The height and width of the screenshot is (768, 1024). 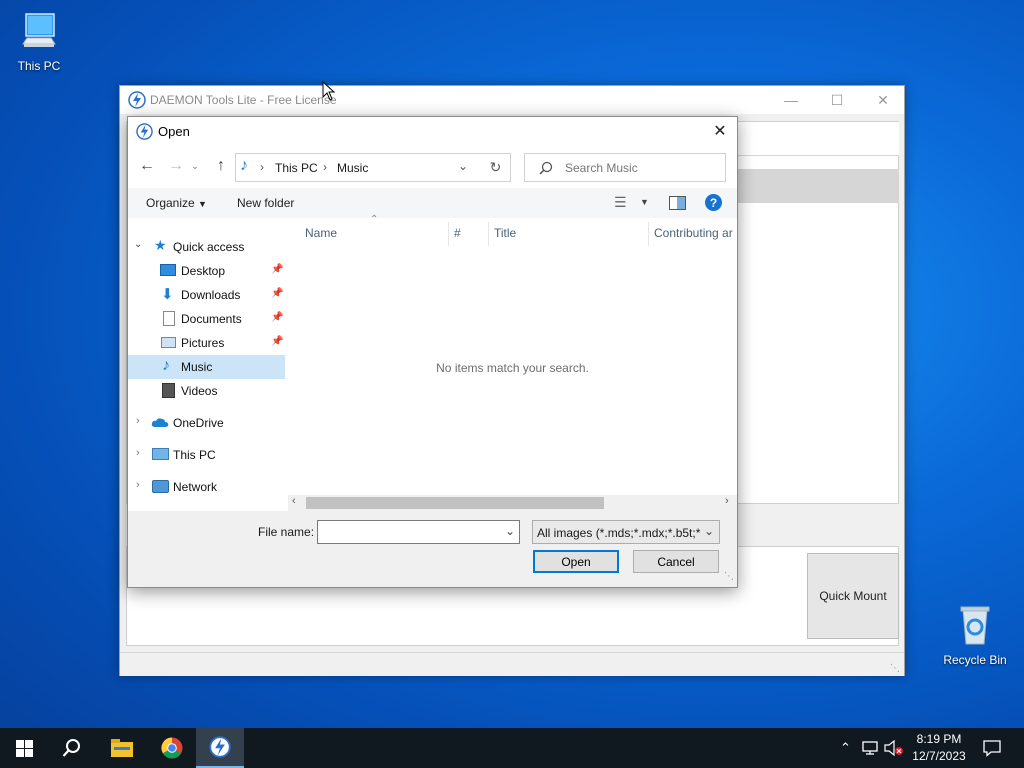 I want to click on nav-label: Music, so click(x=197, y=367).